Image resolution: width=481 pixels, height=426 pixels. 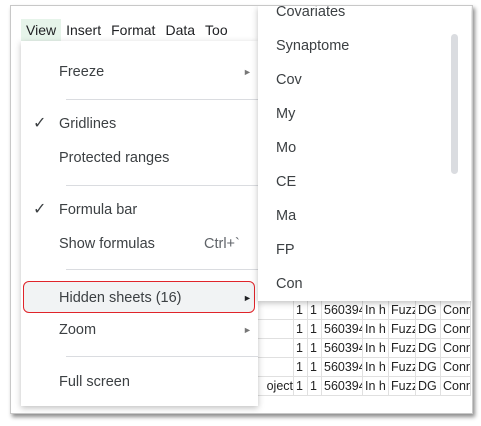 I want to click on menu-item-protected-ranges: Protected ranges, so click(x=139, y=158).